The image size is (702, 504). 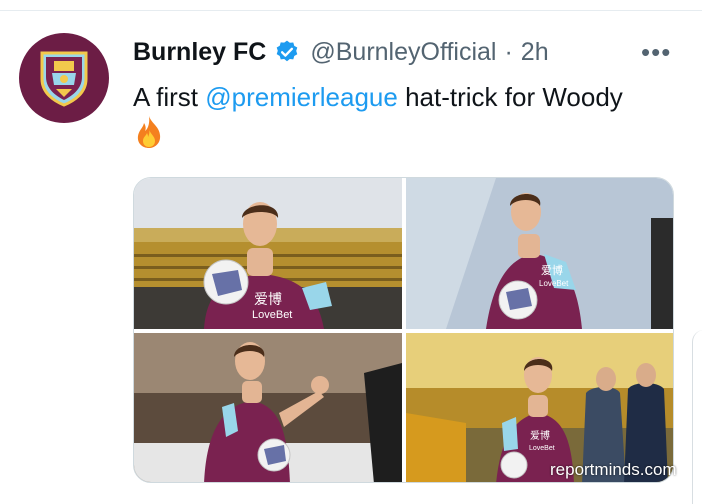 I want to click on verified-badge-icon, so click(x=287, y=51).